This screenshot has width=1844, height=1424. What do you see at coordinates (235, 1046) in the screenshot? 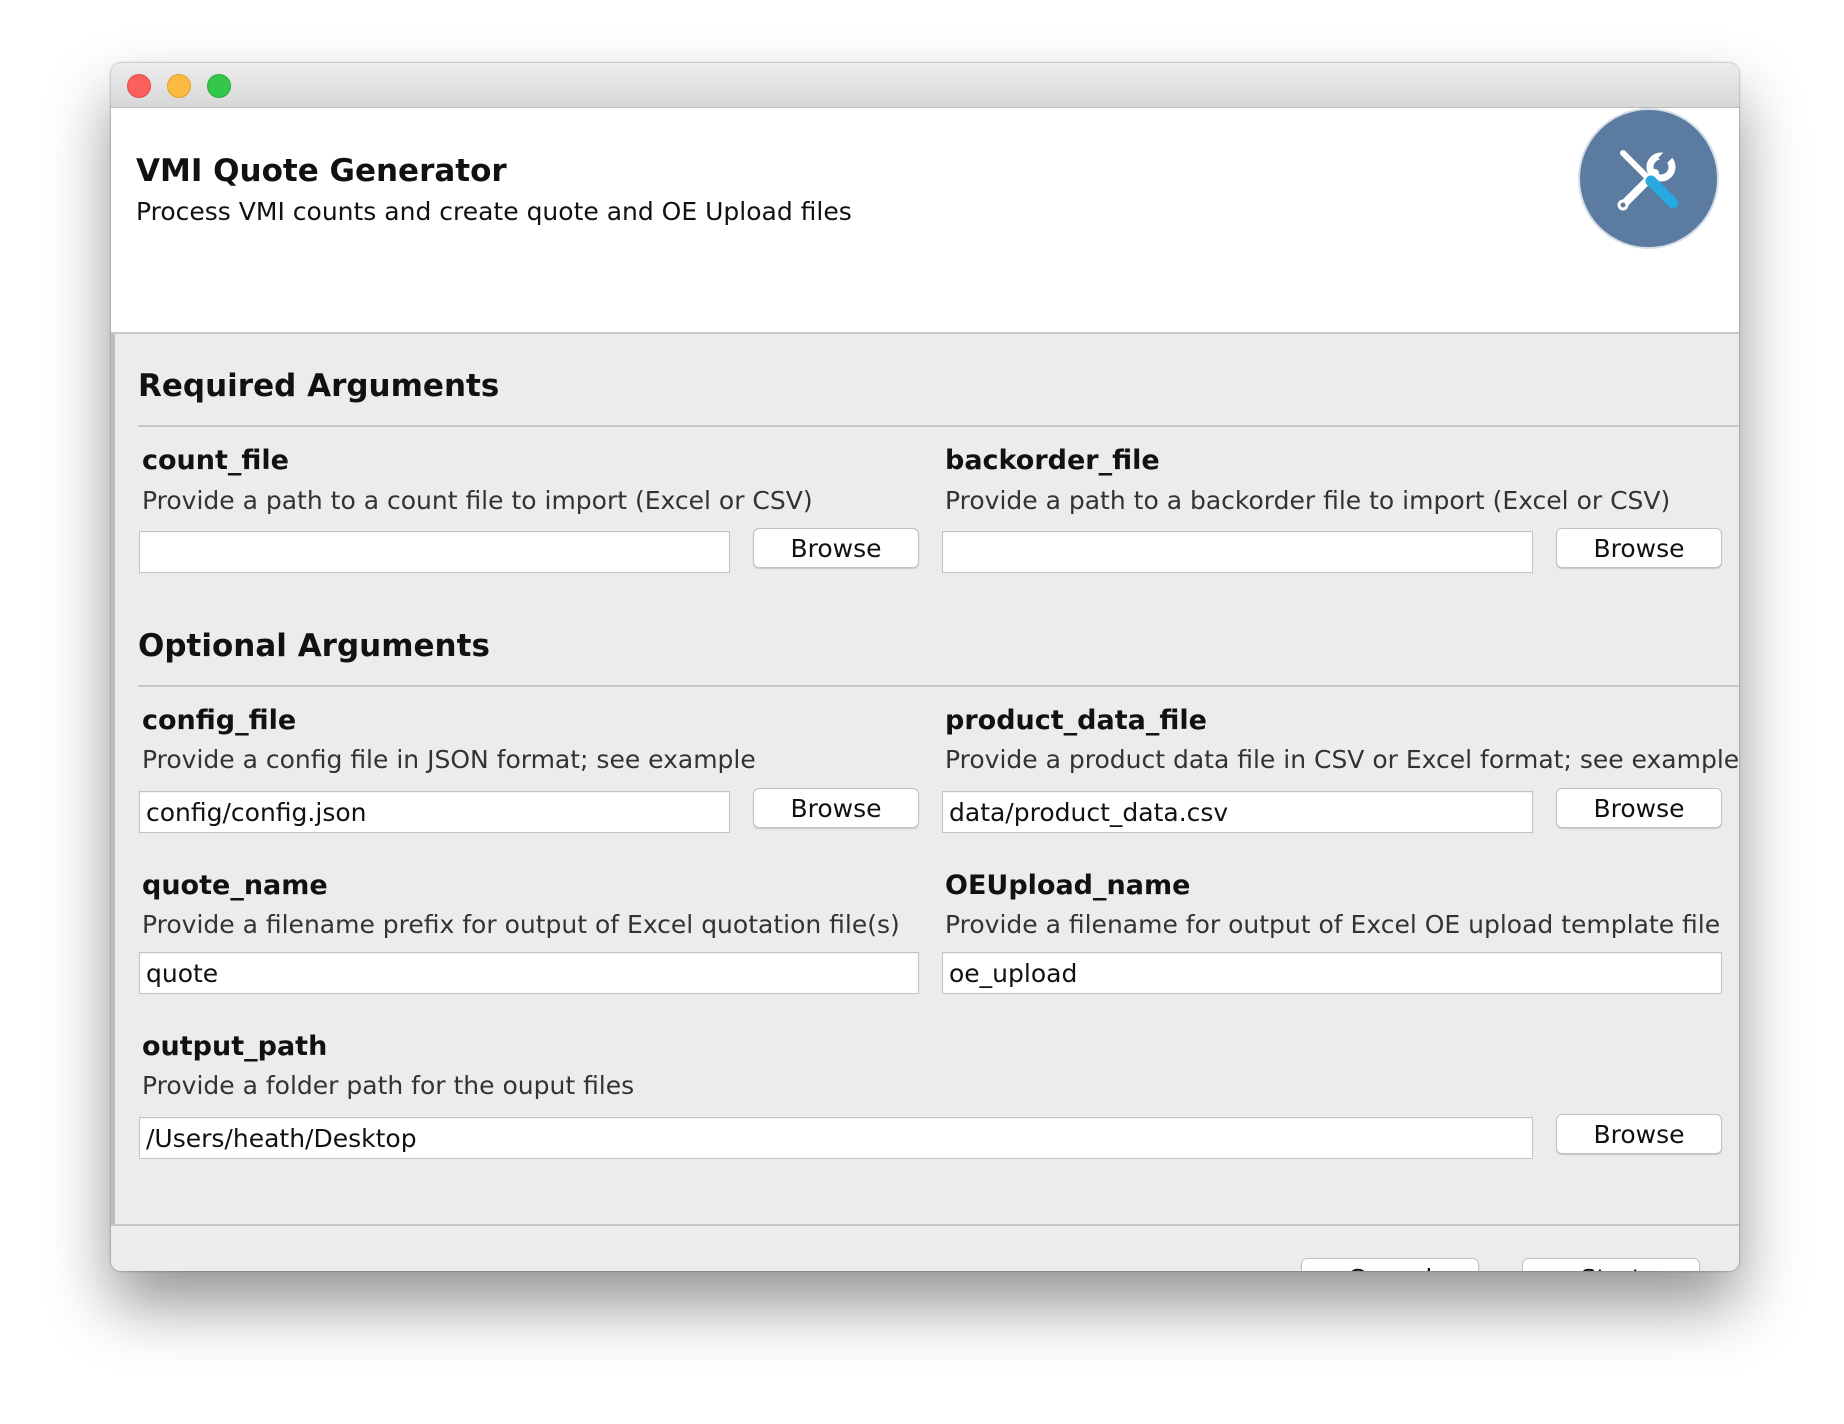
I see `output-path-label: output_path` at bounding box center [235, 1046].